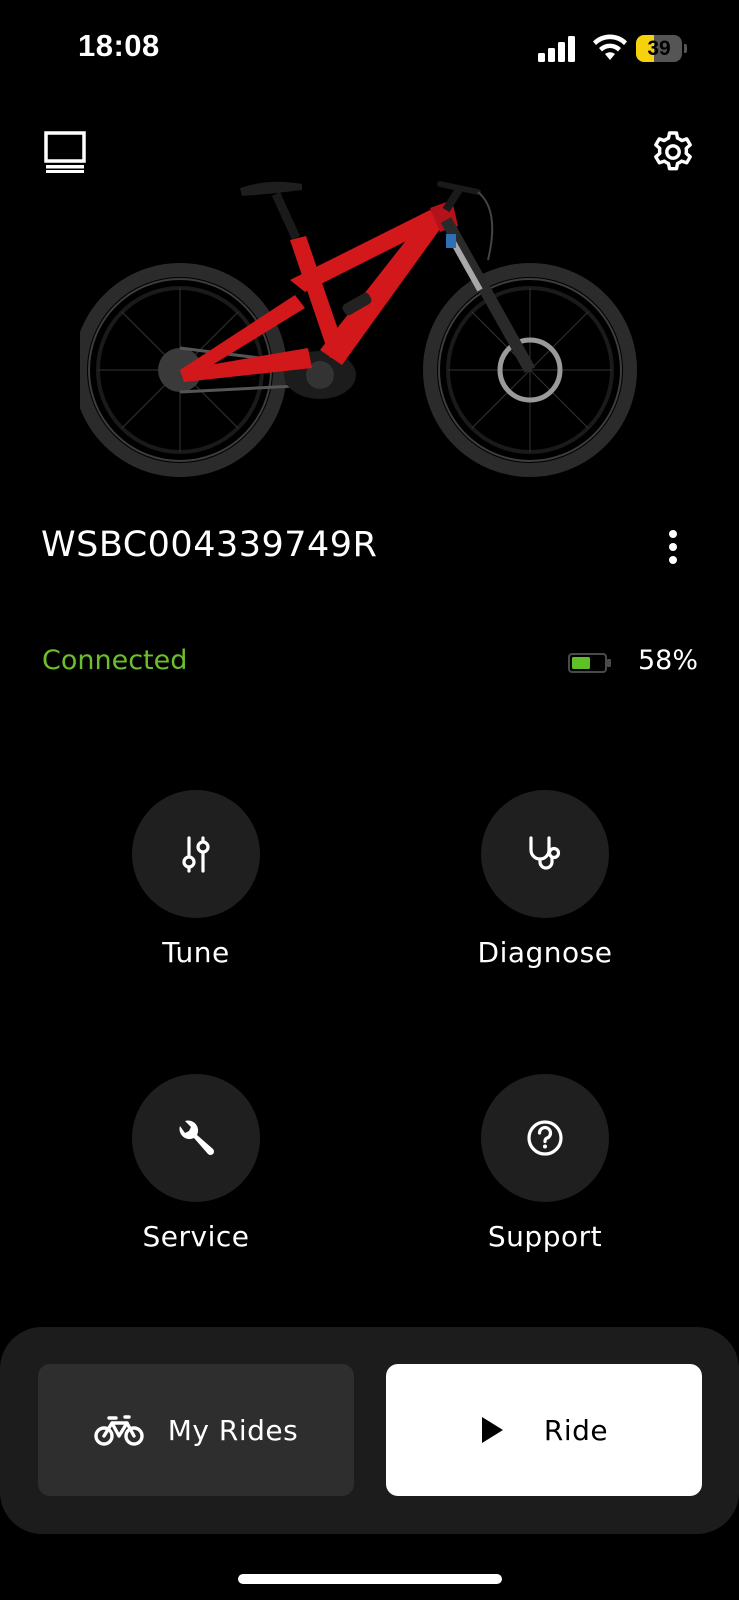 This screenshot has width=739, height=1600. What do you see at coordinates (673, 548) in the screenshot?
I see `more-vertical-icon` at bounding box center [673, 548].